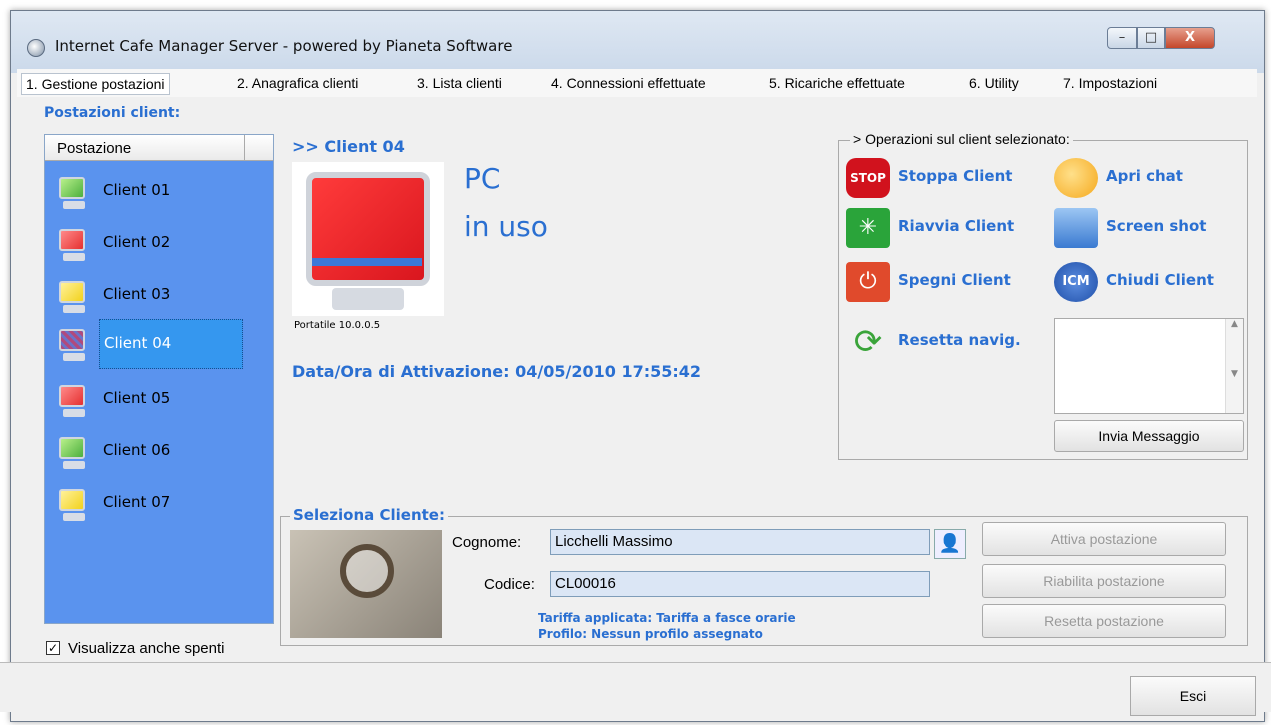 This screenshot has width=1271, height=725. I want to click on stop-icon: STOP, so click(868, 178).